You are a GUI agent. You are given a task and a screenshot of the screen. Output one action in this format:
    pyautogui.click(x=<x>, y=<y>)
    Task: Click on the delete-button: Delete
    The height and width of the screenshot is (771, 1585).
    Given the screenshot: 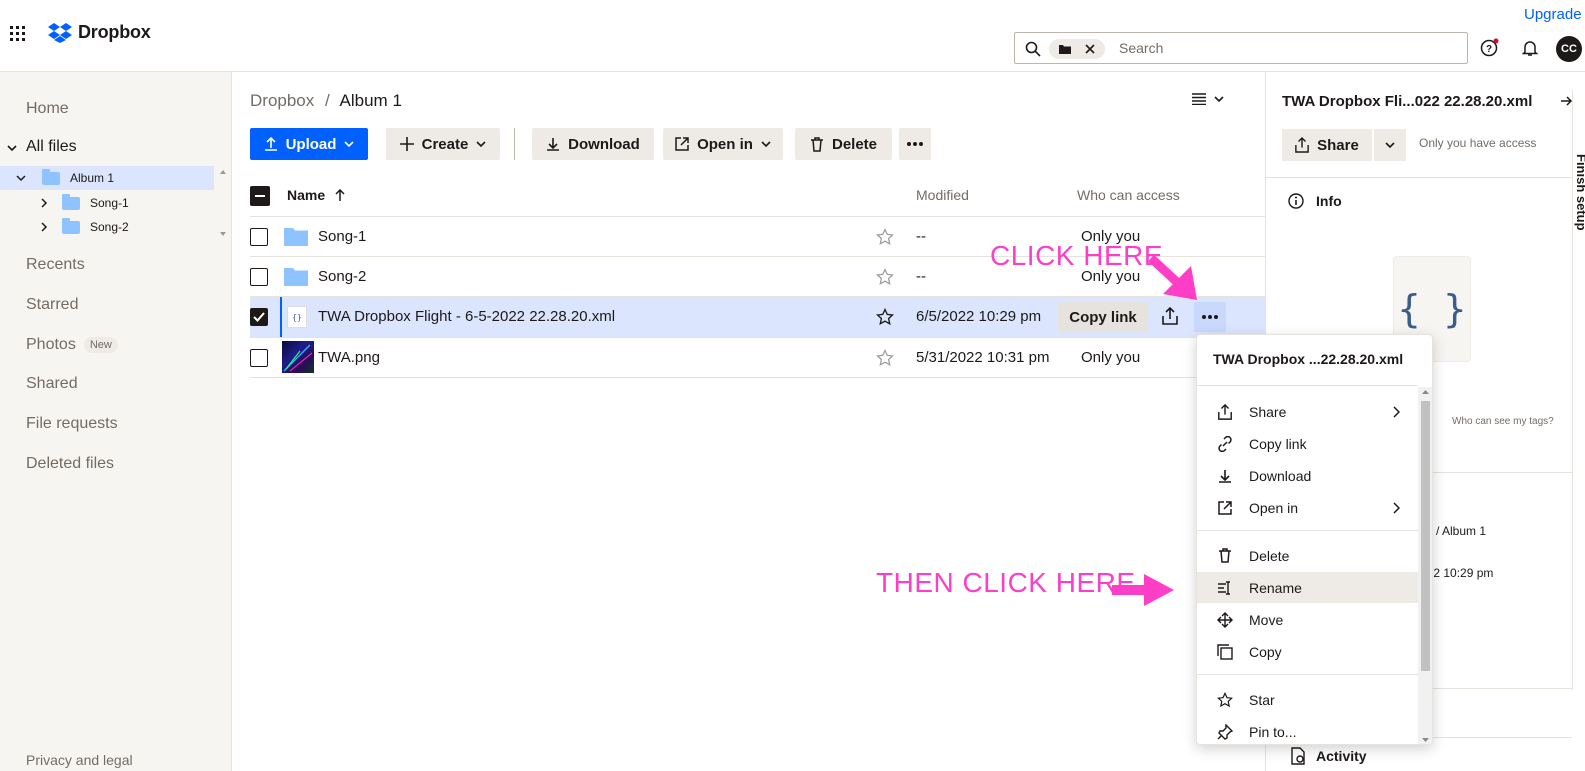 What is the action you would take?
    pyautogui.click(x=843, y=144)
    